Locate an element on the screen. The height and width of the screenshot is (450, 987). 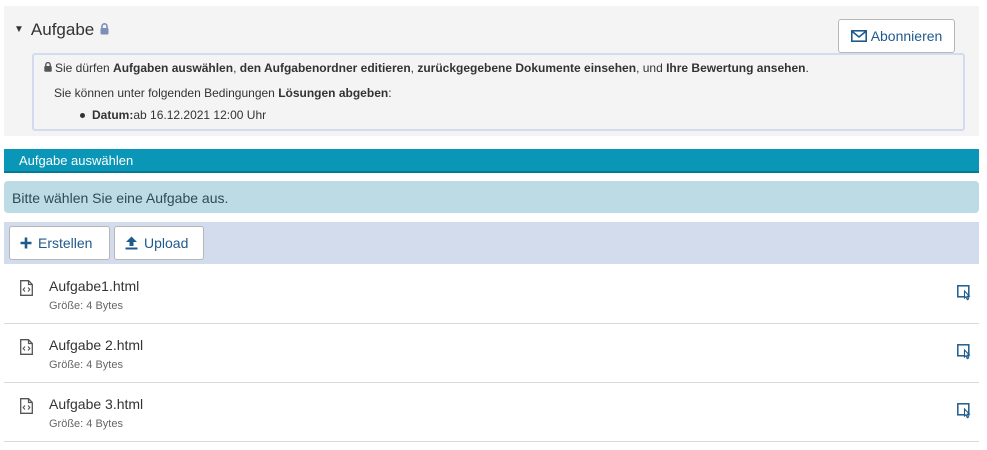
panel-header: ▼ Aufgabe is located at coordinates (61, 30).